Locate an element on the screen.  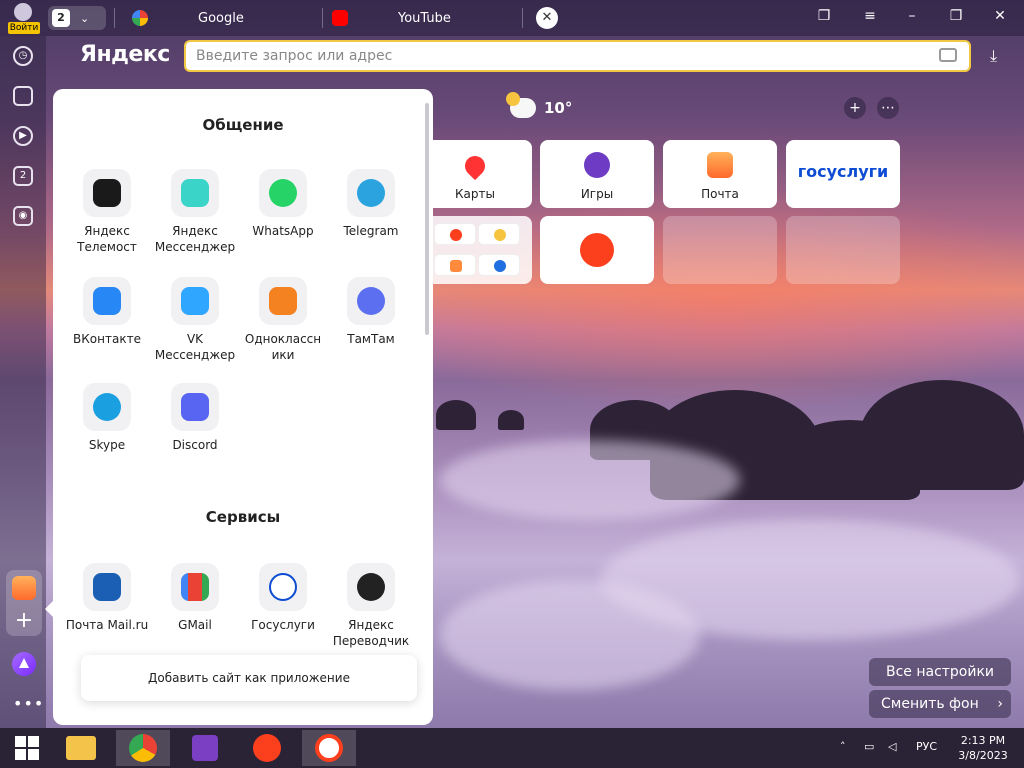
alice-assistant-icon is located at coordinates (24, 664).